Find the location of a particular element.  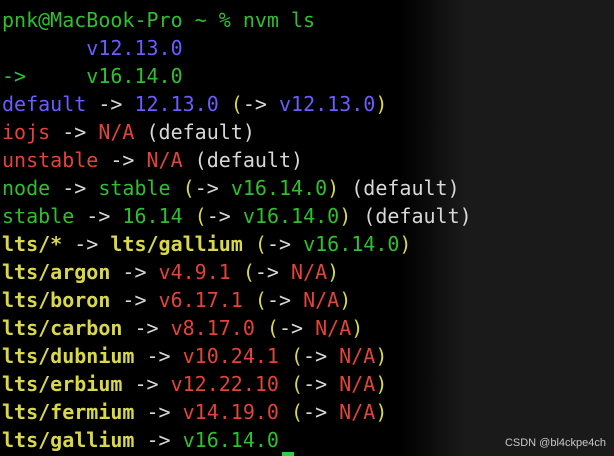

terminal-cursor is located at coordinates (288, 454).